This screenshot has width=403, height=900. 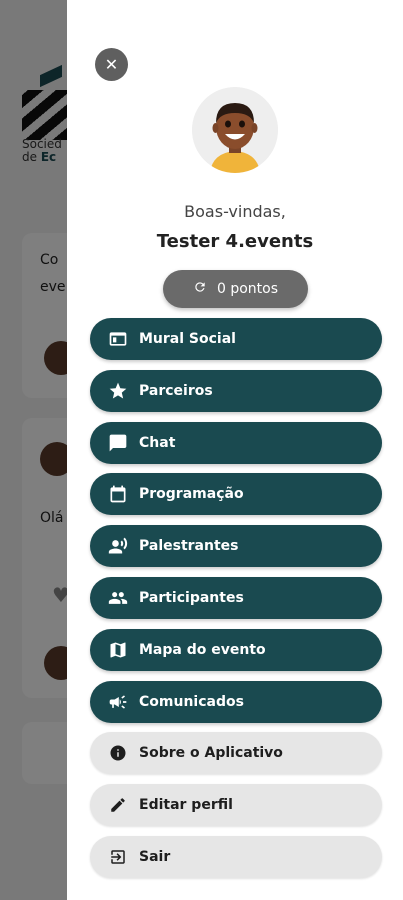 I want to click on info-icon, so click(x=118, y=753).